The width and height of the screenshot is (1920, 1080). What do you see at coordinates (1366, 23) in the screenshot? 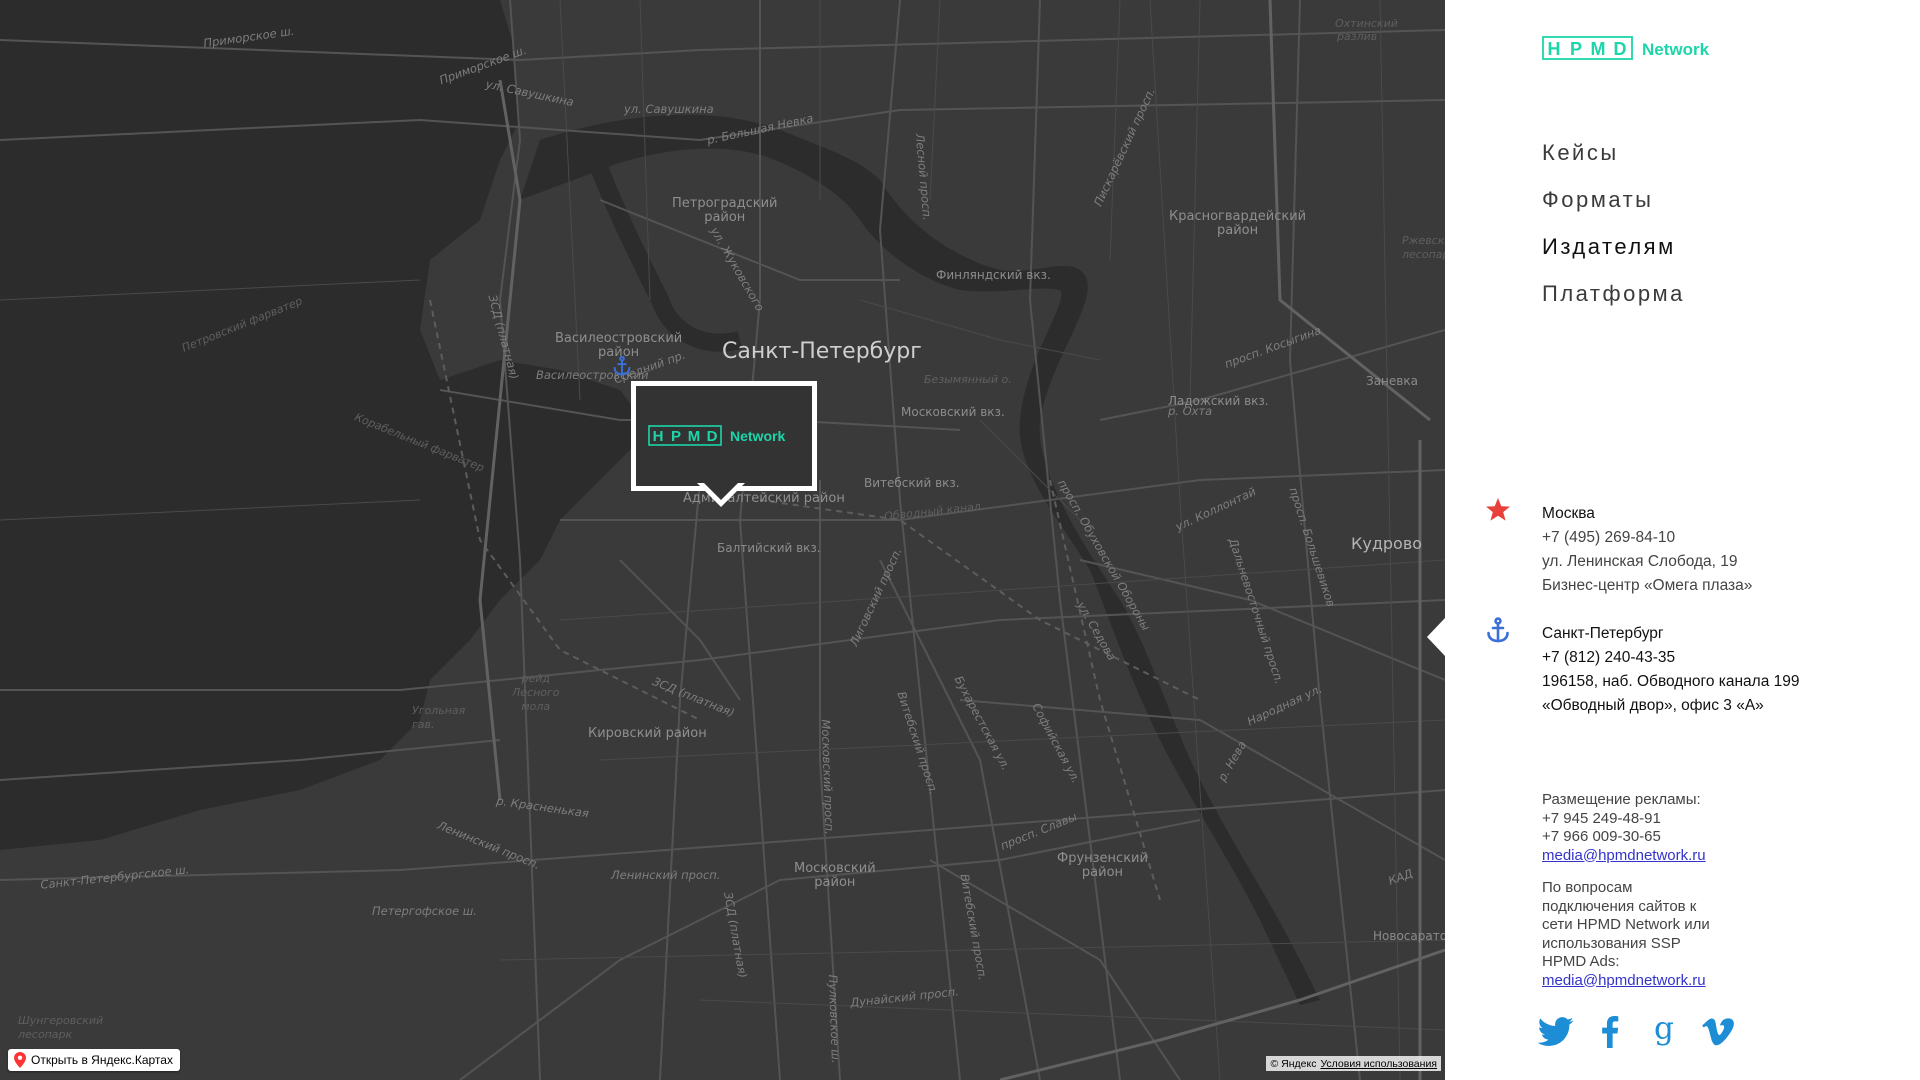
I see `map-label-okhtinsky: Охтинский` at bounding box center [1366, 23].